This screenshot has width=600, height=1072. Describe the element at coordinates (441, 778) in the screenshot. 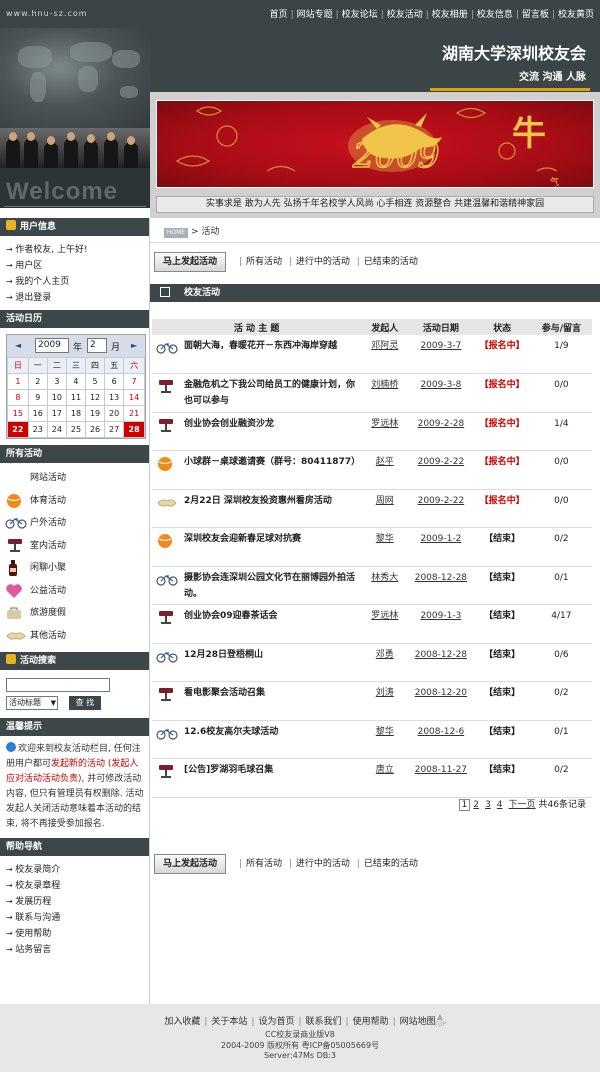

I see `activity-date: 2008-11-27` at that location.